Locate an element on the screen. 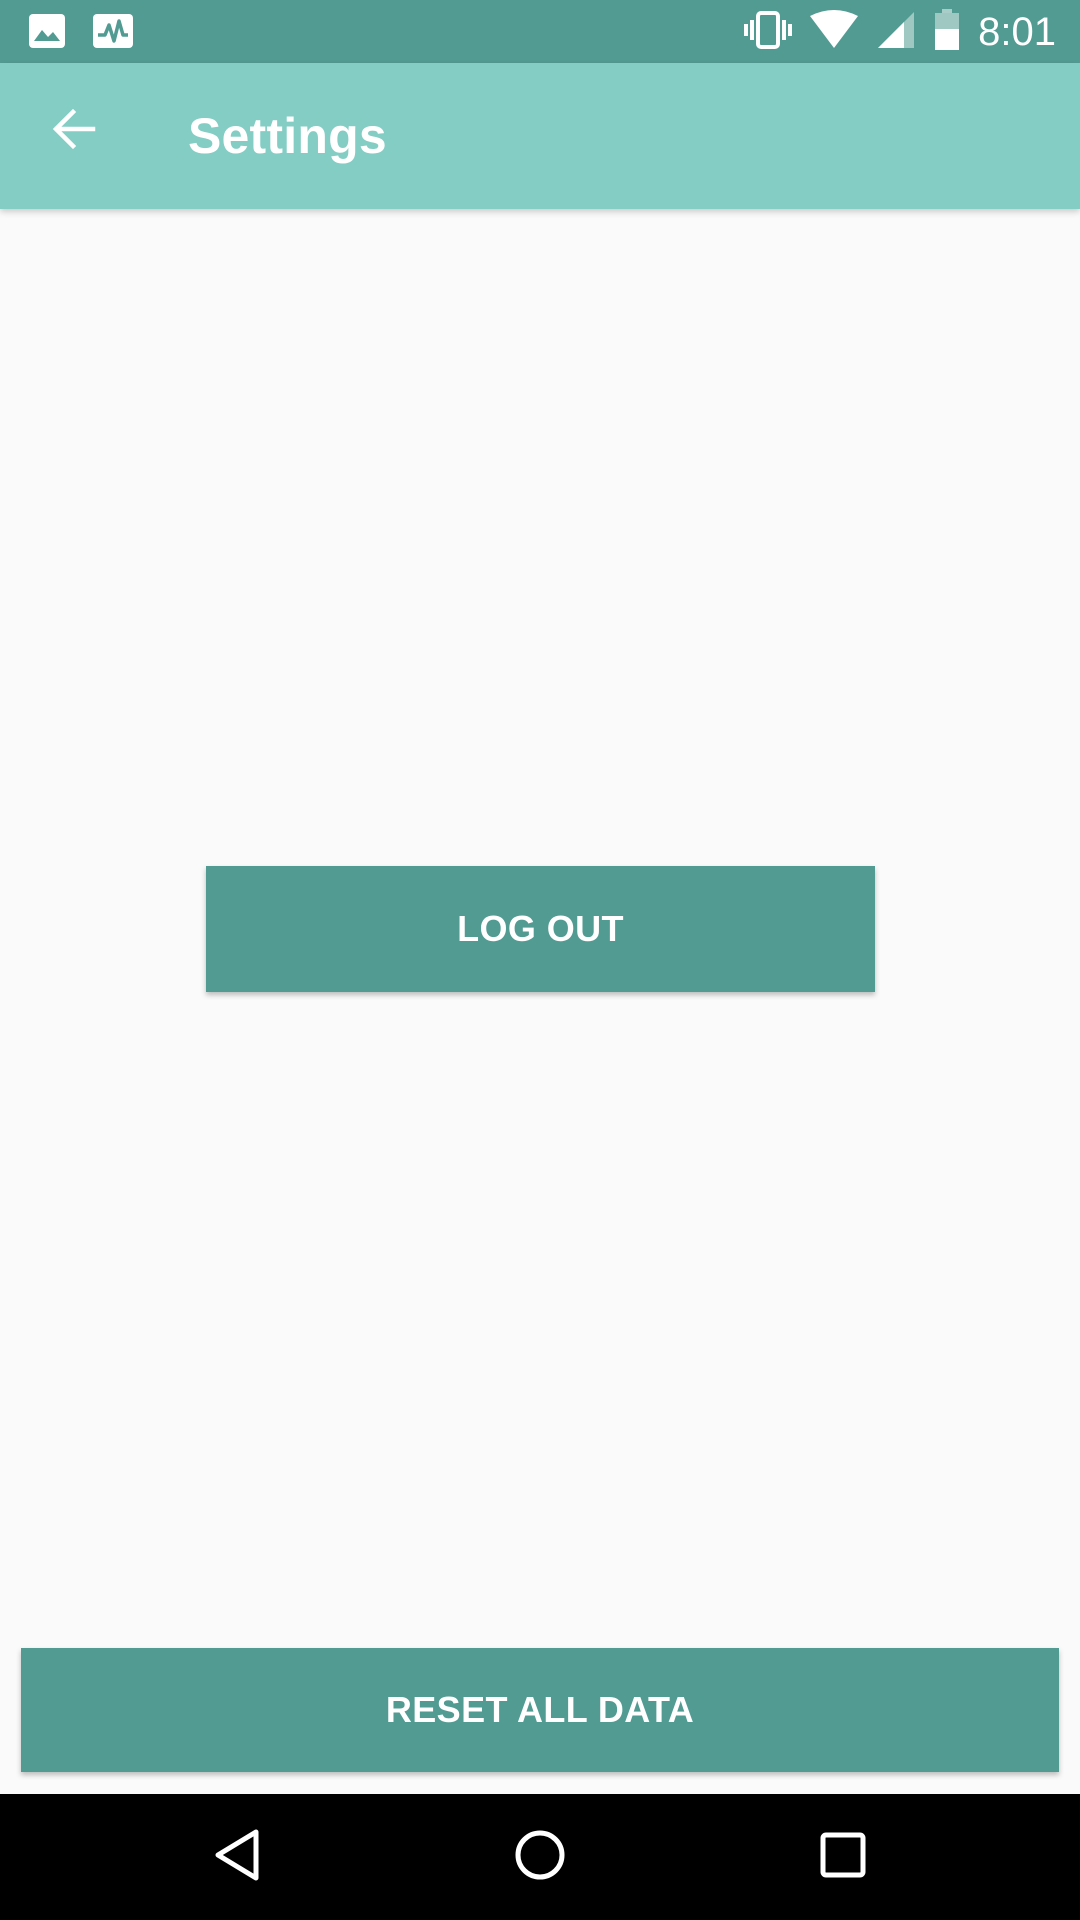 This screenshot has width=1080, height=1920. back-button is located at coordinates (74, 131).